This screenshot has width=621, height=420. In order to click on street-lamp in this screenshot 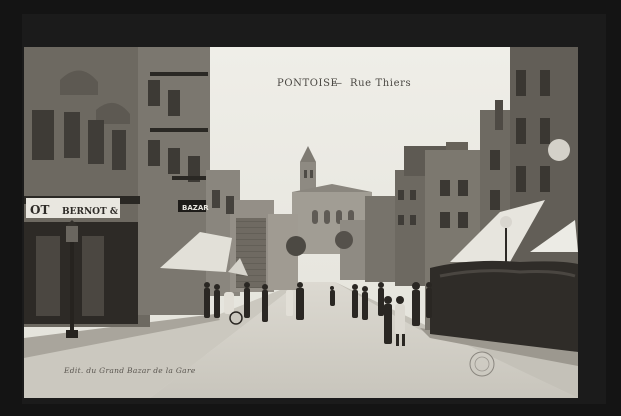, I will do `click(72, 288)`.